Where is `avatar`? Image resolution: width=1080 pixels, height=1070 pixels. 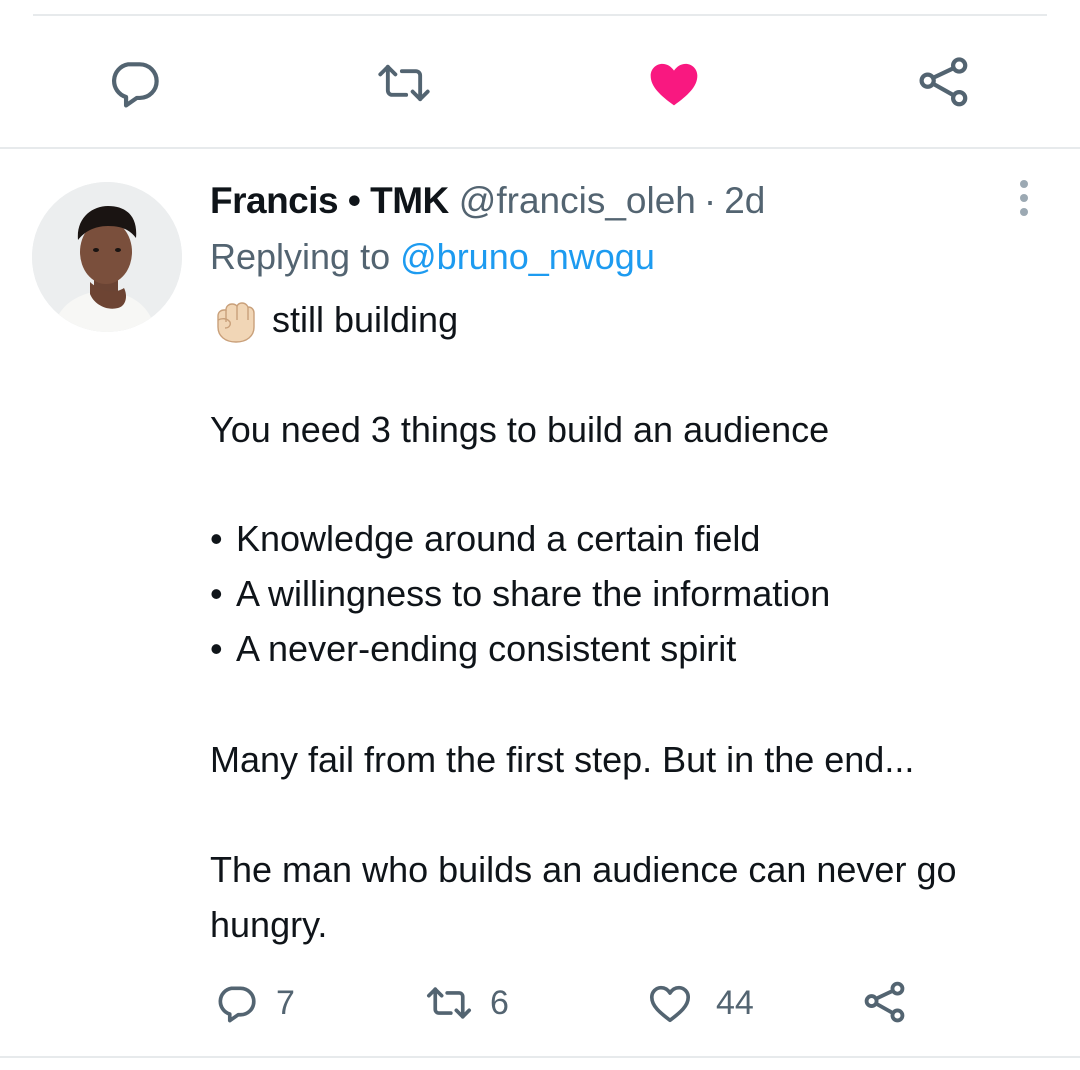 avatar is located at coordinates (107, 257).